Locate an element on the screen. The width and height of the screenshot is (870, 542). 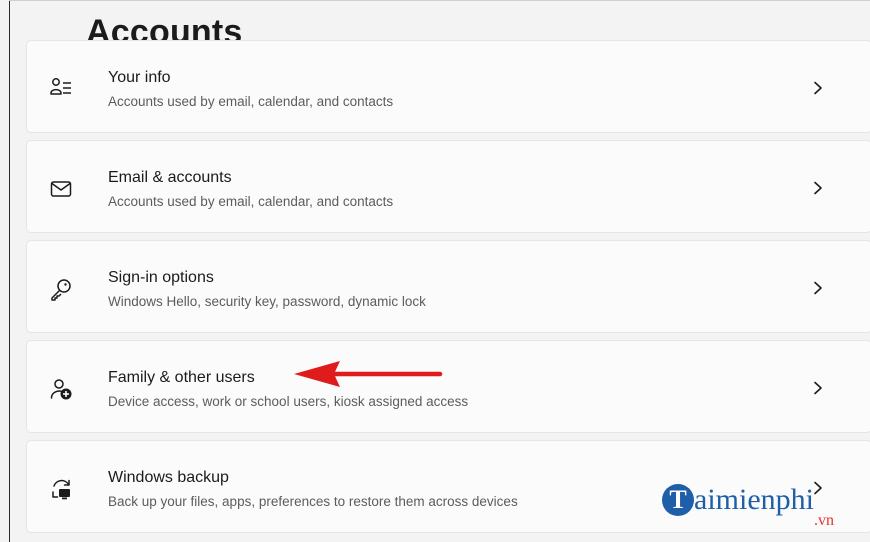
settings-item-title: Windows backup is located at coordinates (168, 477).